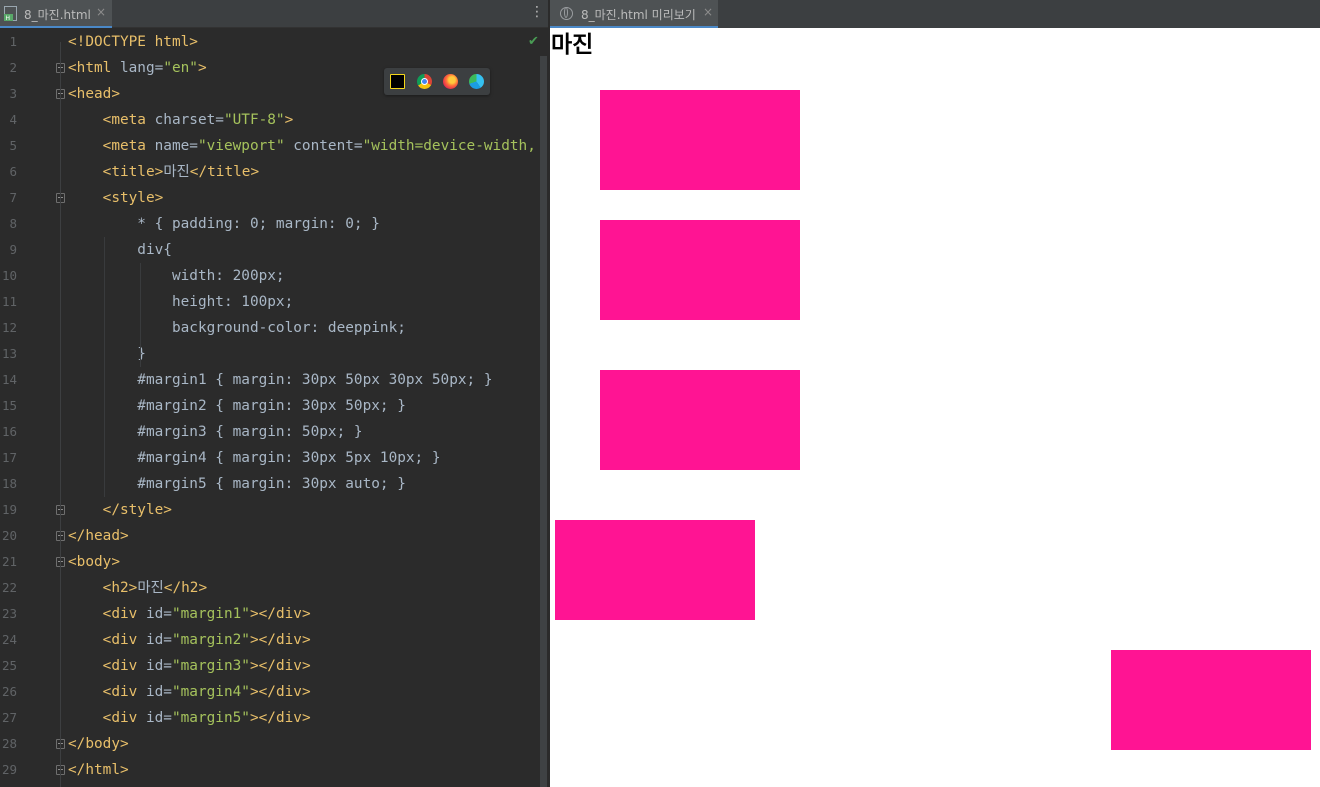  Describe the element at coordinates (274, 172) in the screenshot. I see `code-line: 6 <title>마진</title>` at that location.